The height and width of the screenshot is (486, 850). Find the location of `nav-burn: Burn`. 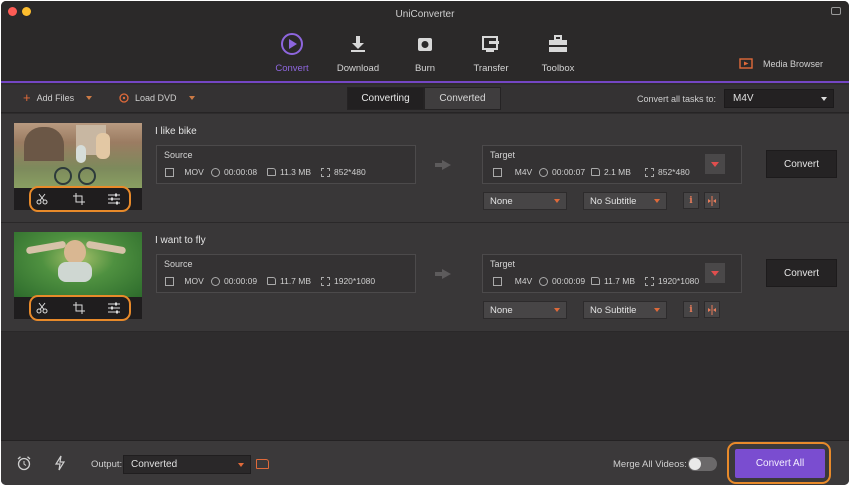

nav-burn: Burn is located at coordinates (425, 52).